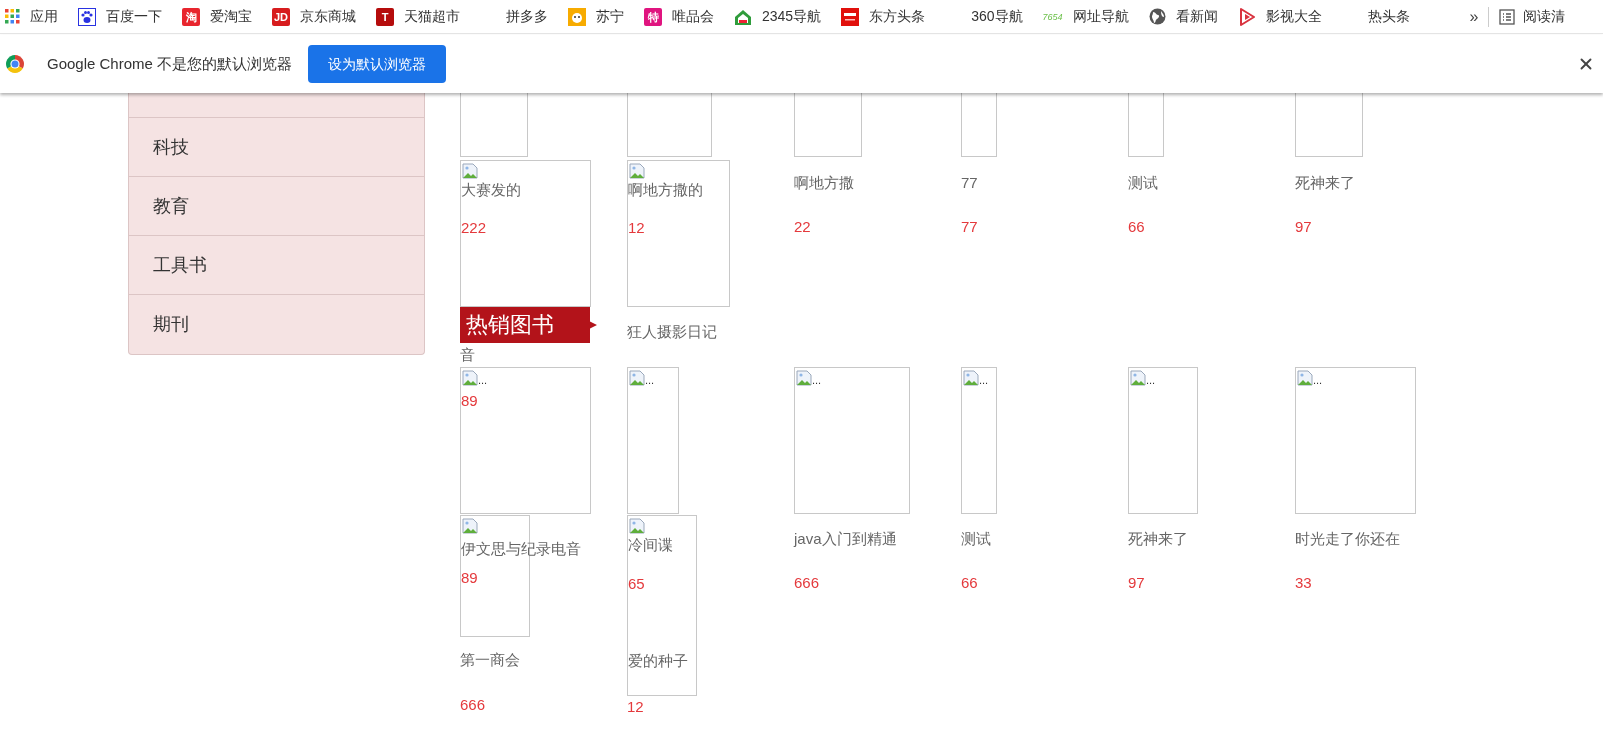 The image size is (1603, 751). I want to click on infobar-message: Google Chrome 不是您的默认浏览器, so click(170, 63).